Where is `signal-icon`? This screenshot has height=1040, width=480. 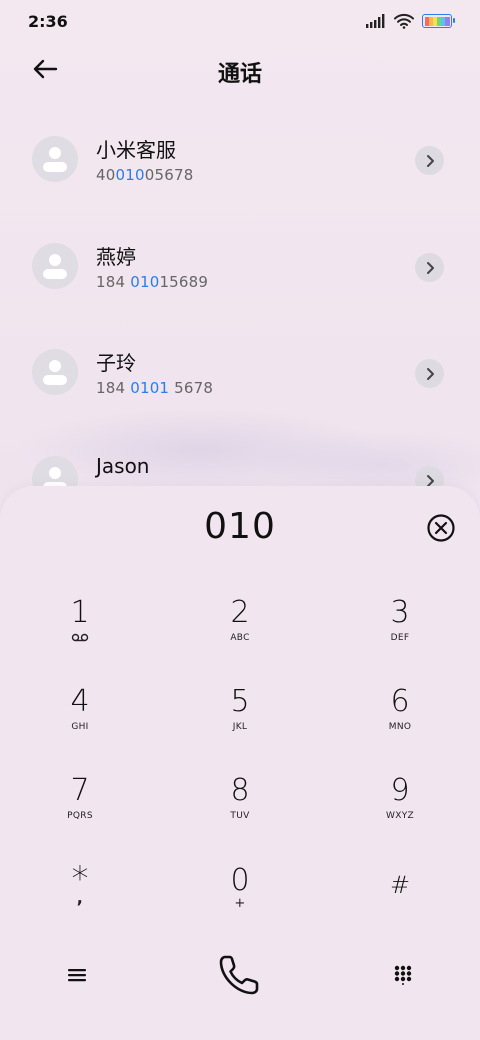 signal-icon is located at coordinates (375, 21).